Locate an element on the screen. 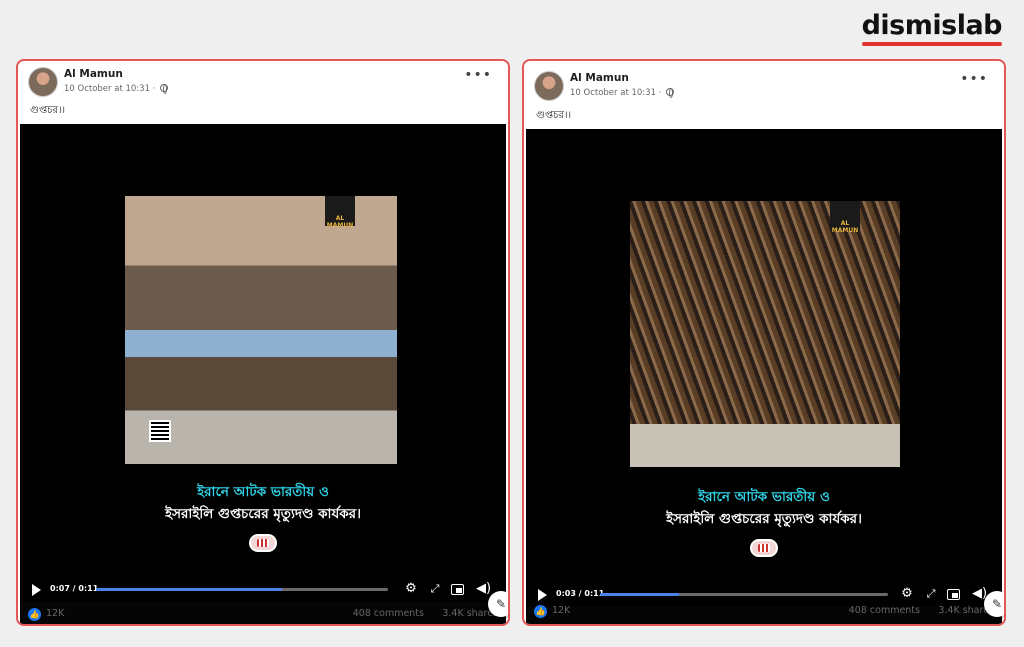  volume-icon: ◀) is located at coordinates (483, 589).